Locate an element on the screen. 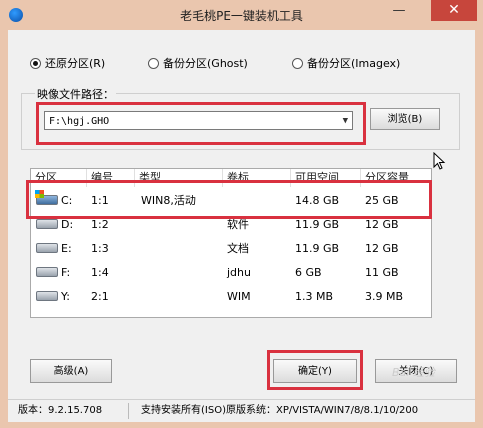 This screenshot has width=483, height=428. cell-size: 12 GB is located at coordinates (382, 248).